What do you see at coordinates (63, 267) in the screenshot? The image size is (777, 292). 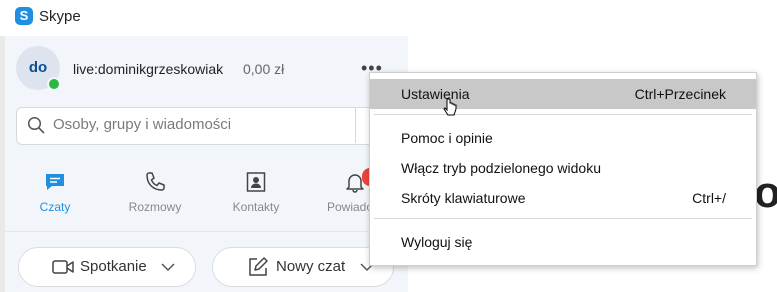 I see `video-camera-icon` at bounding box center [63, 267].